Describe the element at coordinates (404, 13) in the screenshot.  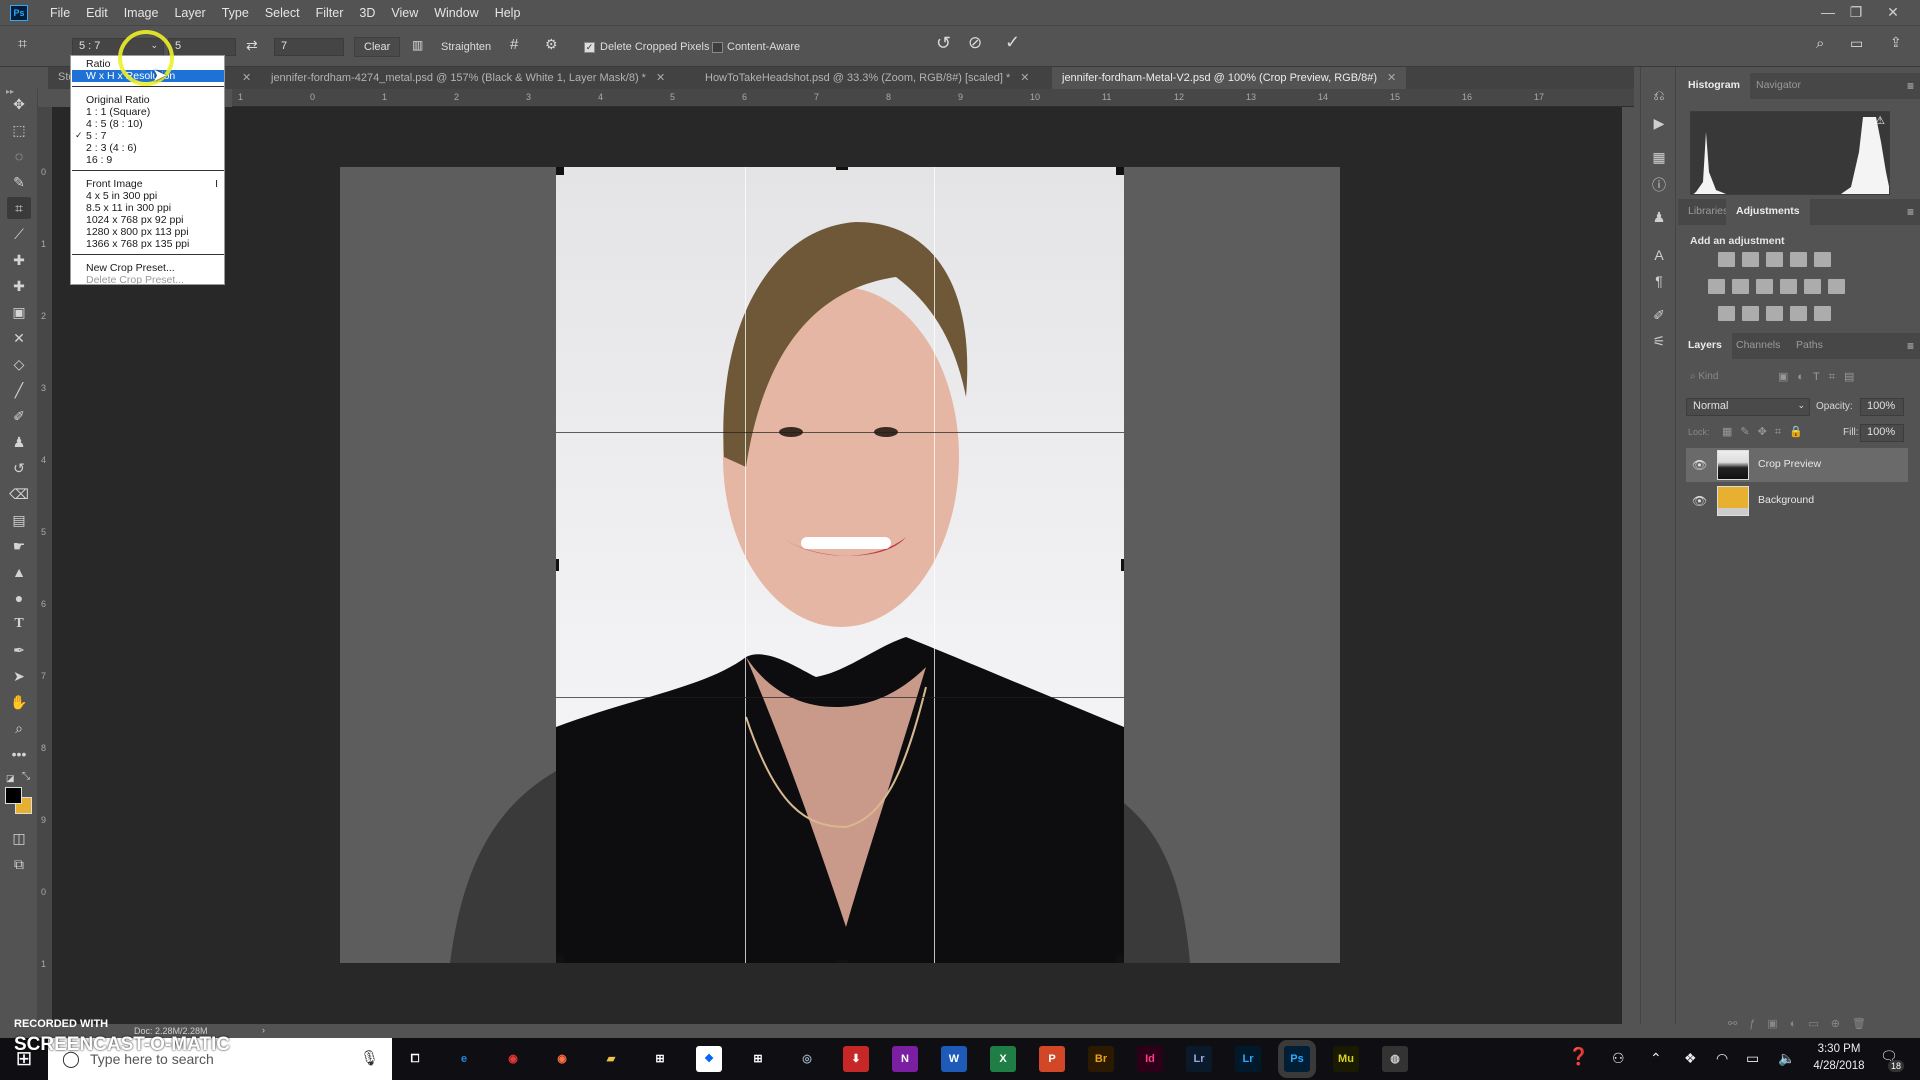
I see `menu-view: View` at that location.